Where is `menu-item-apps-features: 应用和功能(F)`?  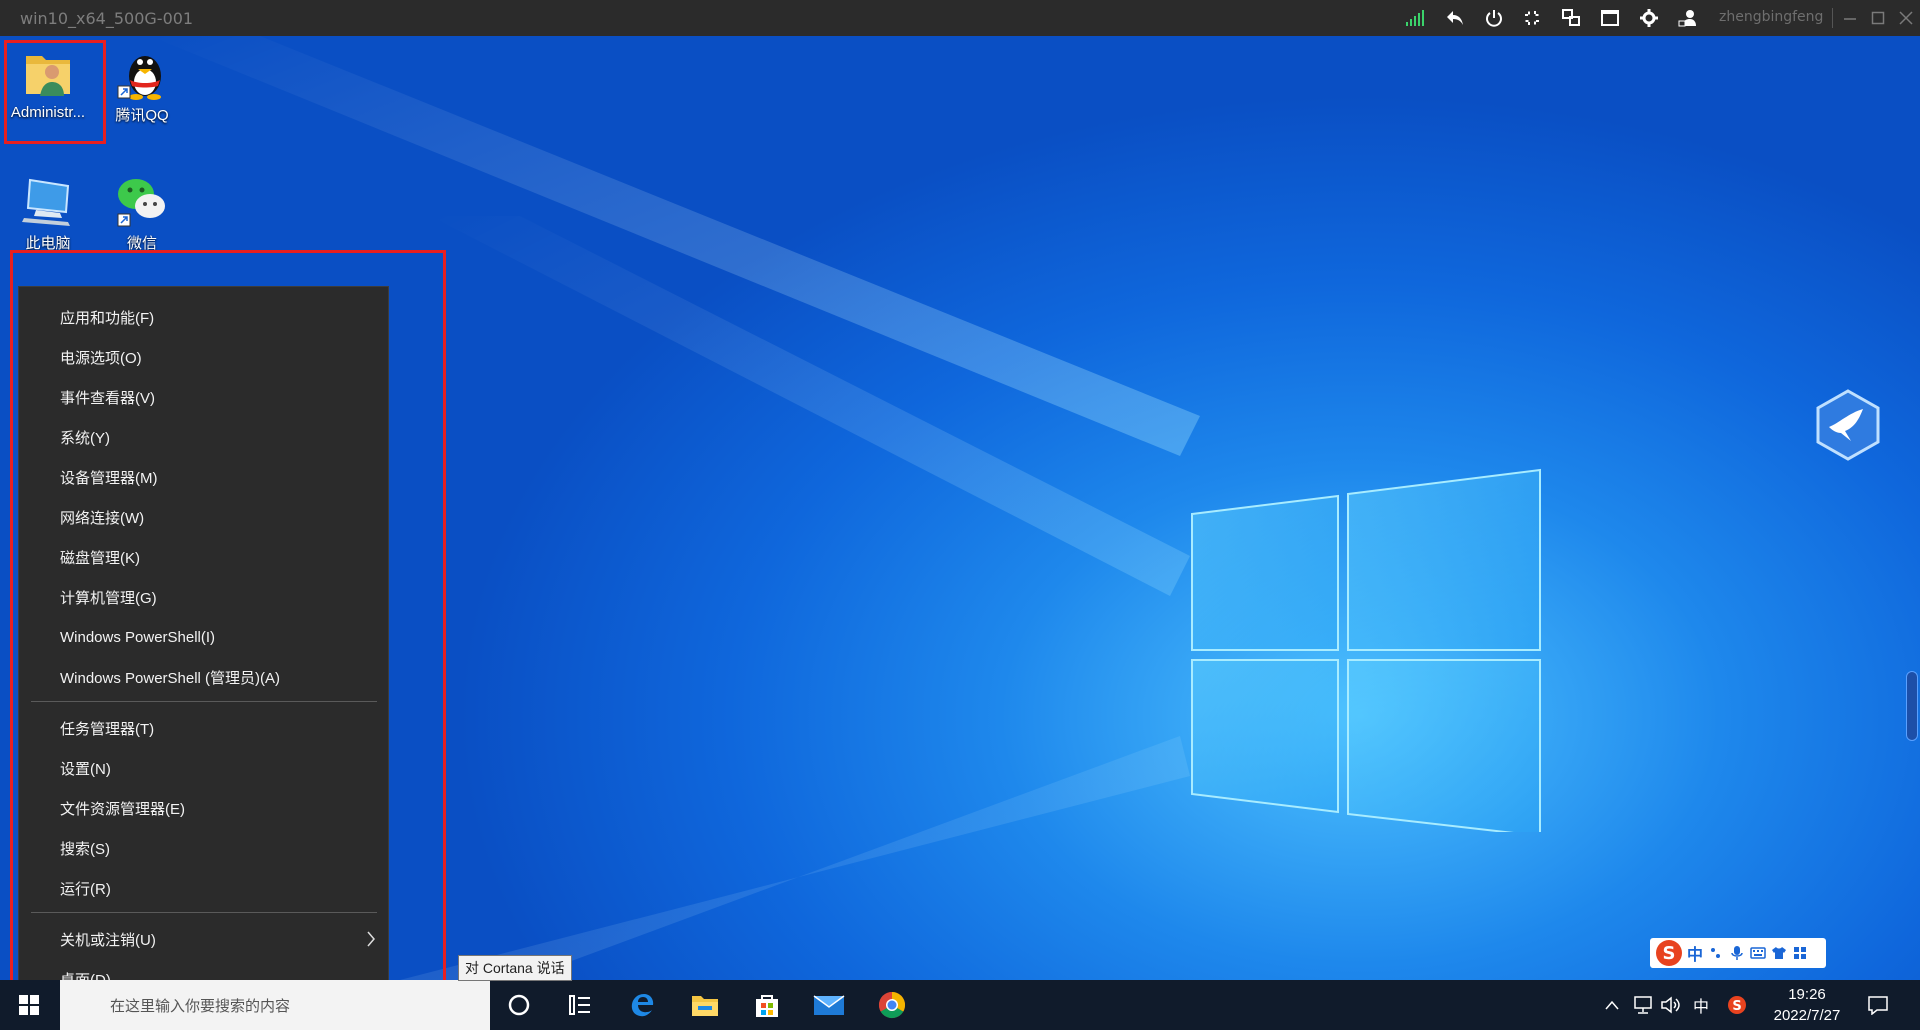 menu-item-apps-features: 应用和功能(F) is located at coordinates (203, 317).